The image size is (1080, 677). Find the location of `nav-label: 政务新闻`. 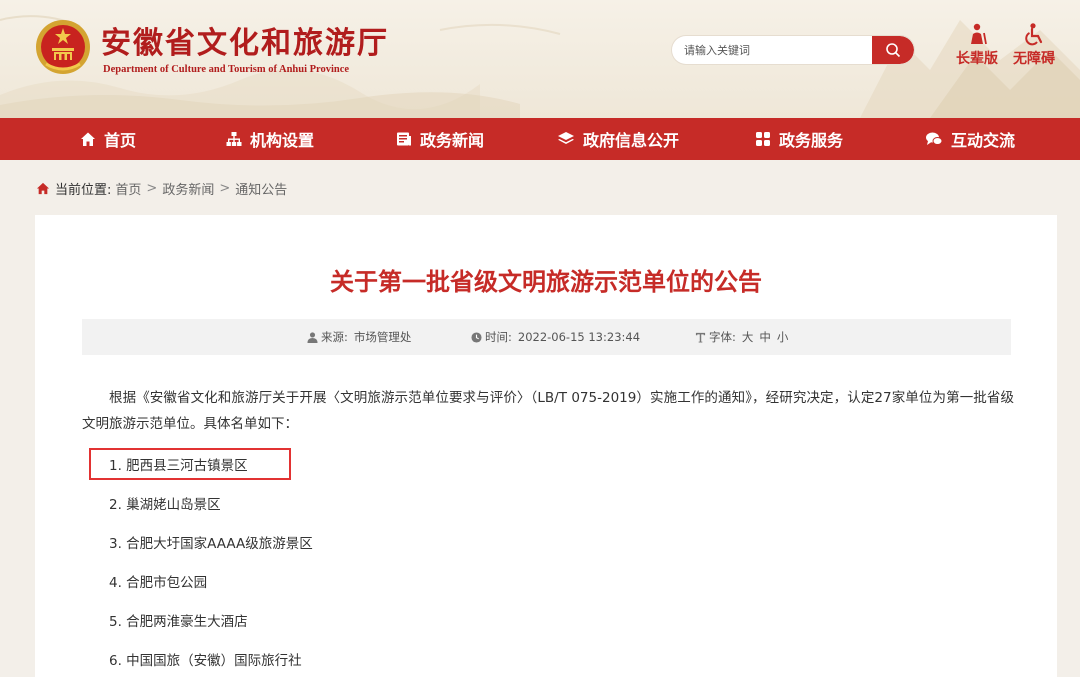

nav-label: 政务新闻 is located at coordinates (452, 140).